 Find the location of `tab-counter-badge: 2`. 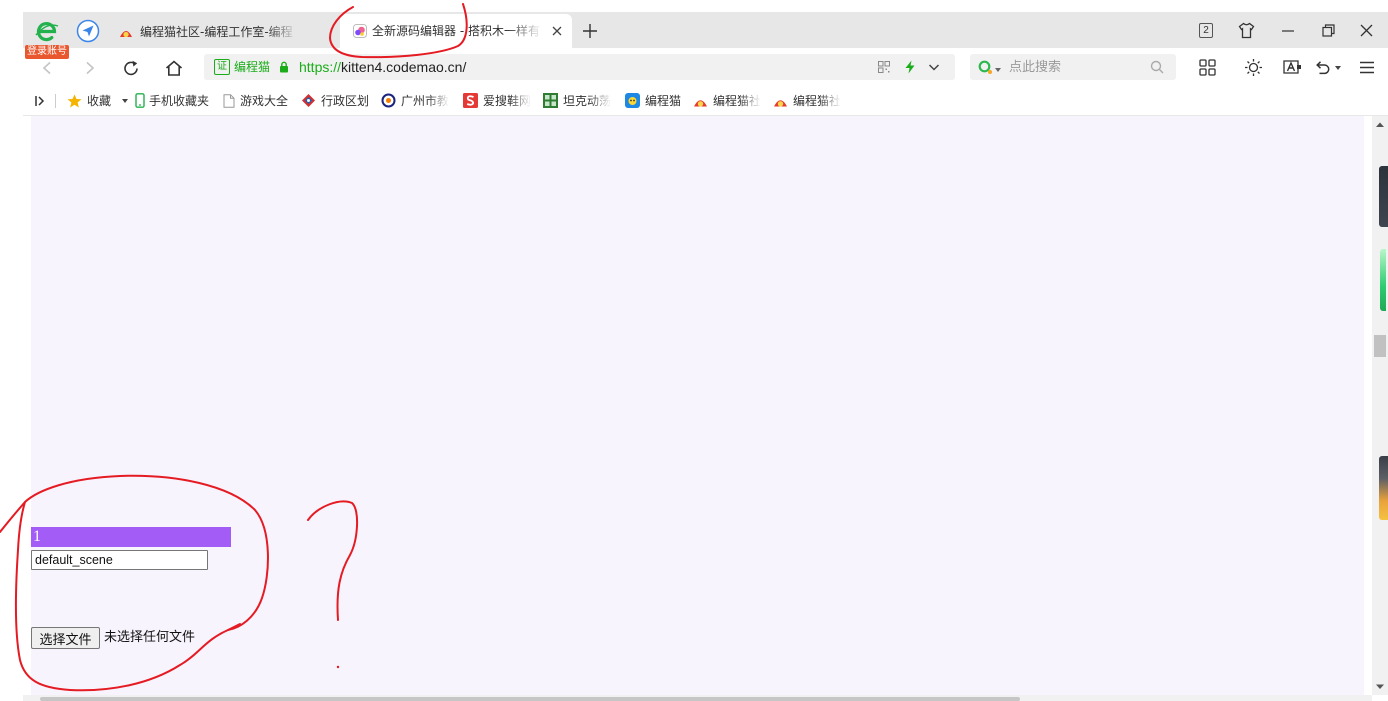

tab-counter-badge: 2 is located at coordinates (1206, 30).